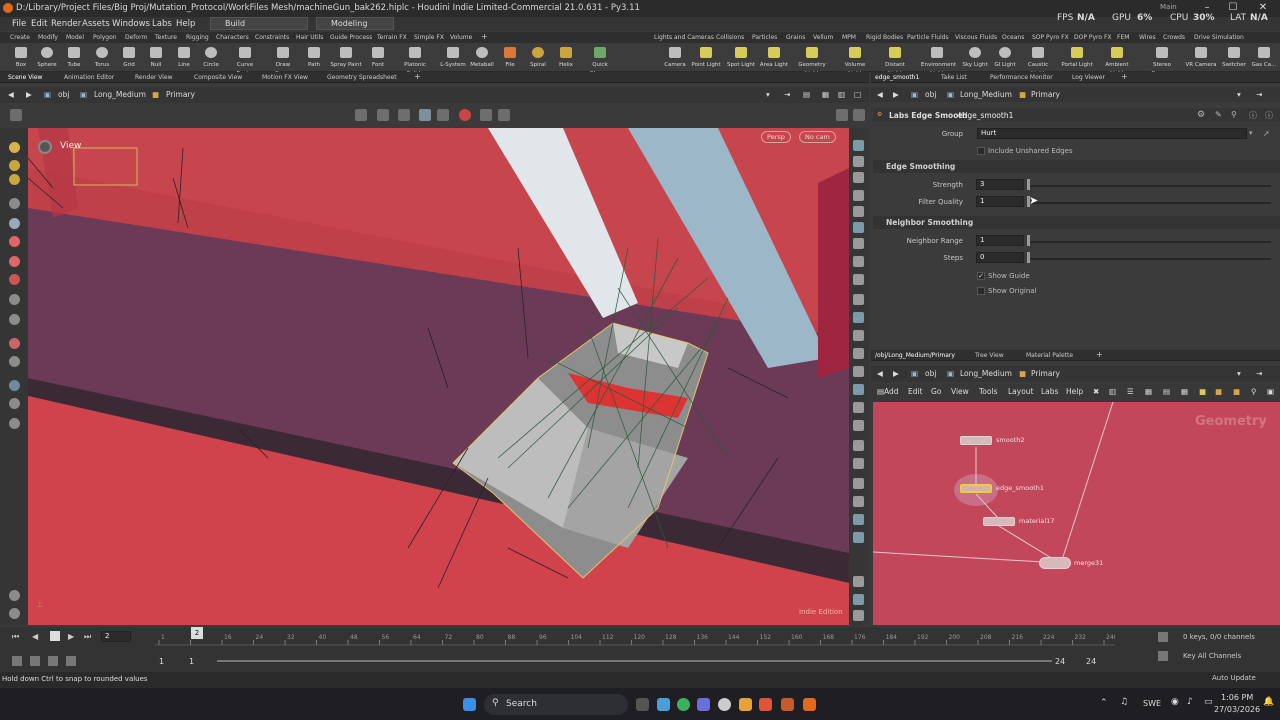 The image size is (1280, 720). Describe the element at coordinates (404, 115) in the screenshot. I see `rotate-icon` at that location.